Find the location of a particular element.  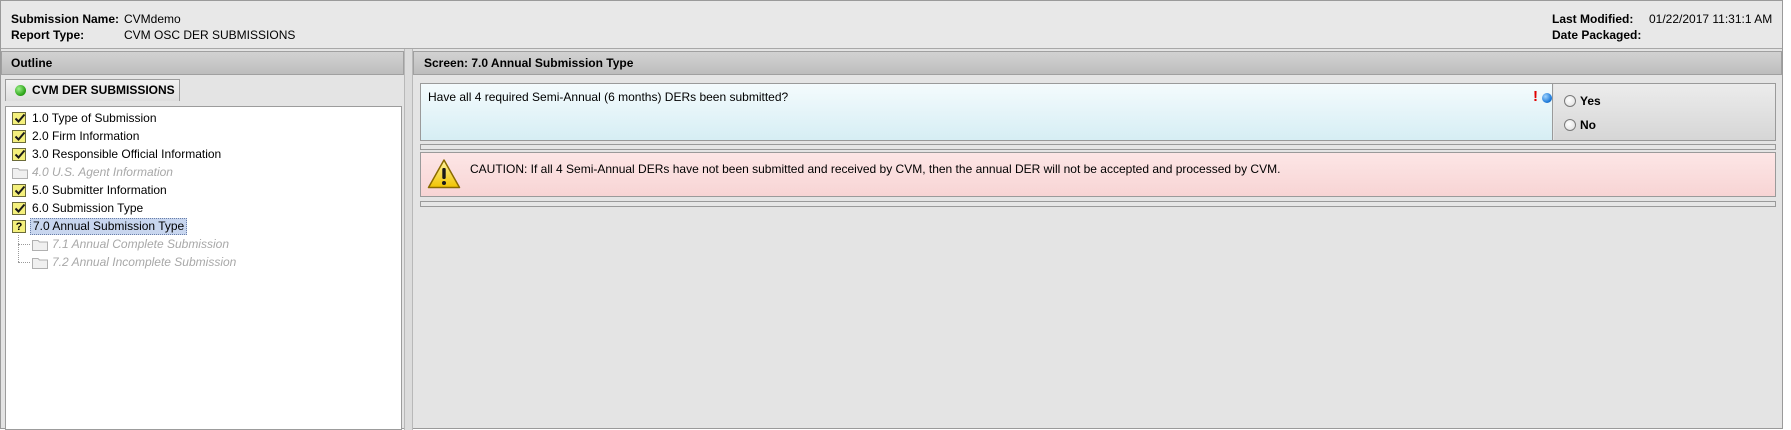

warning-triangle-icon is located at coordinates (444, 175).